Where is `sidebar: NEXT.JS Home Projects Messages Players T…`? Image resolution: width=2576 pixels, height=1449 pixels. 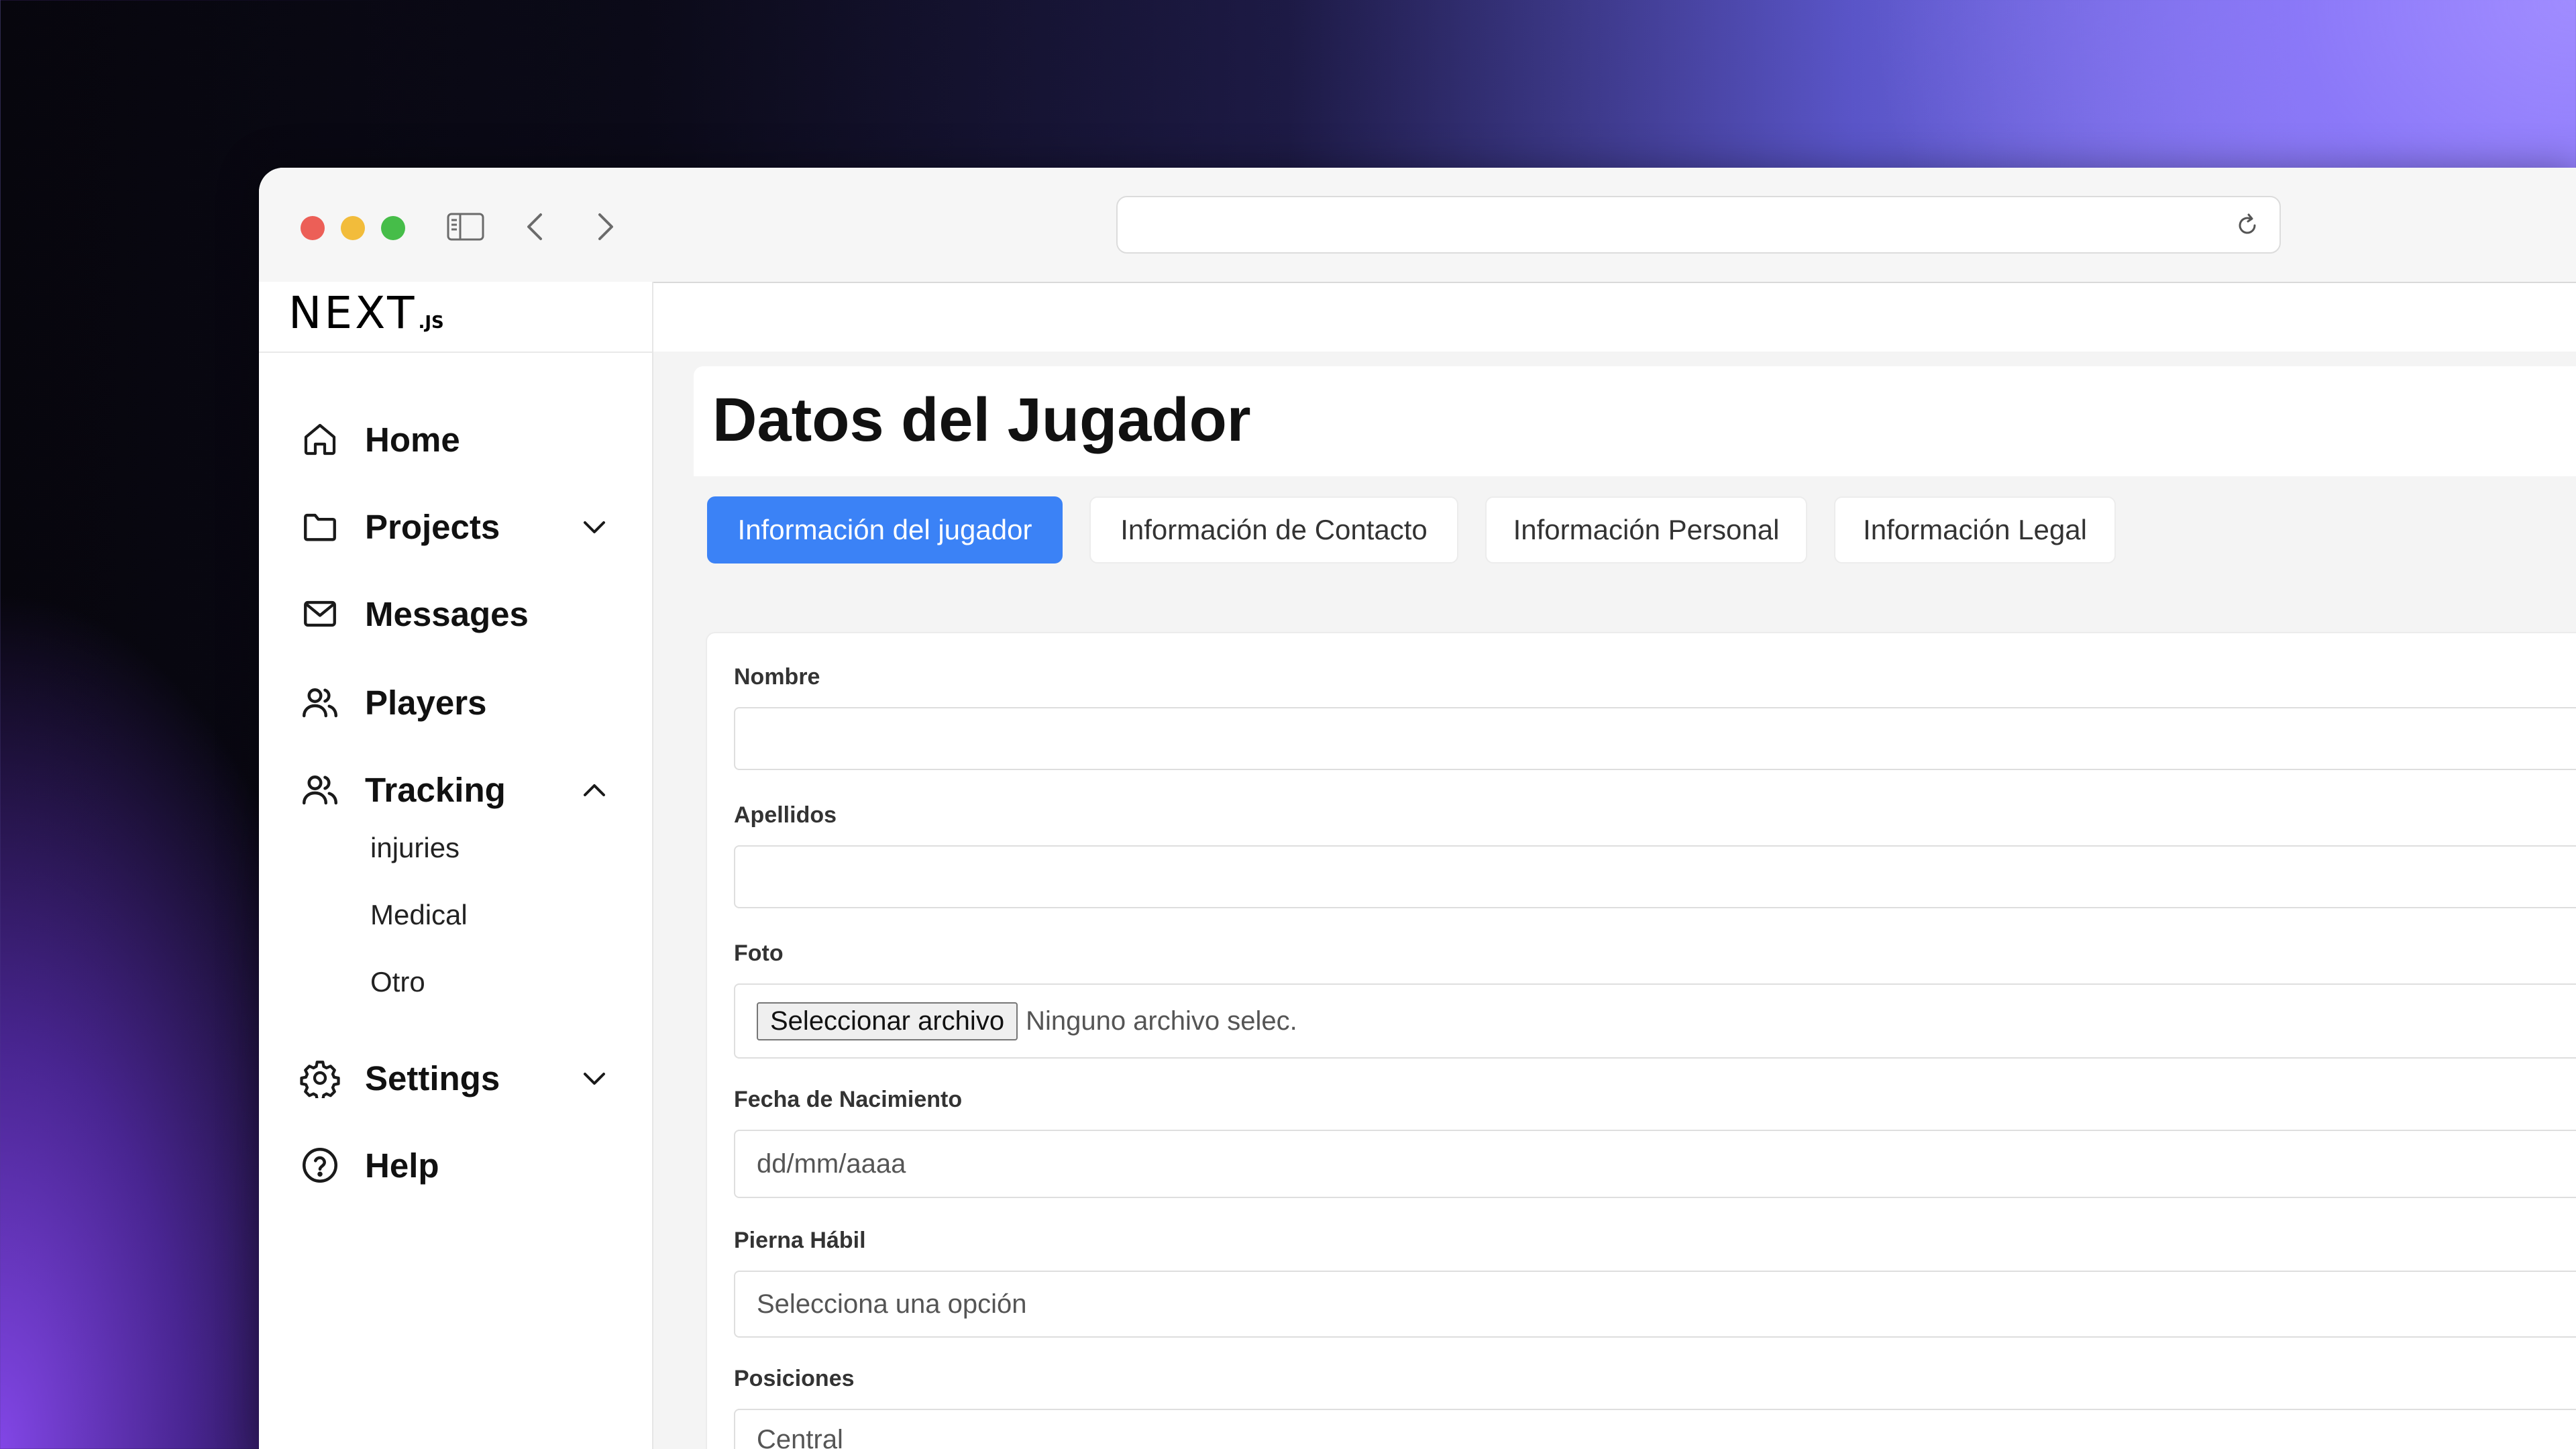
sidebar: NEXT.JS Home Projects Messages Players T… is located at coordinates (456, 865).